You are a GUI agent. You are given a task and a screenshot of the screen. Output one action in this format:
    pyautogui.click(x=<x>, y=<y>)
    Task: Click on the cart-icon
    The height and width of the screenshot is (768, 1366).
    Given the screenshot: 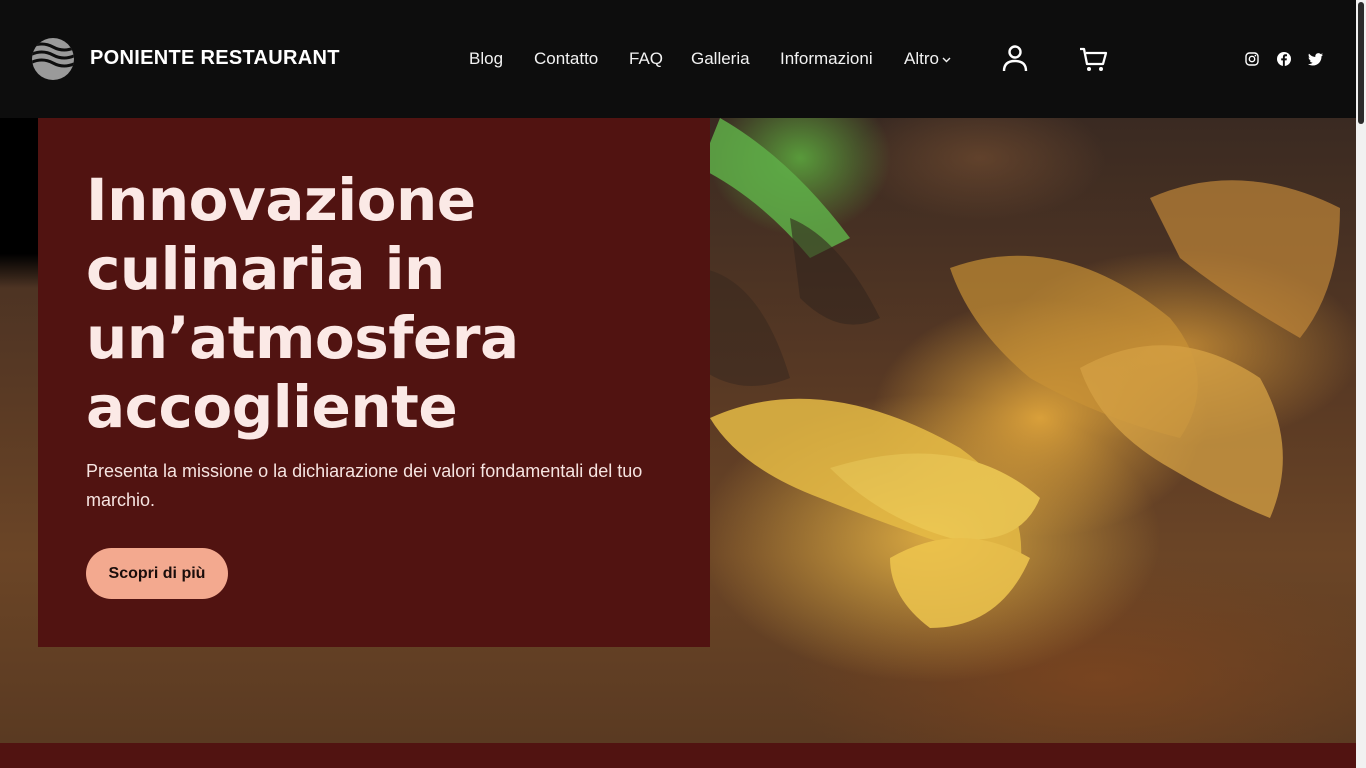 What is the action you would take?
    pyautogui.click(x=1093, y=59)
    